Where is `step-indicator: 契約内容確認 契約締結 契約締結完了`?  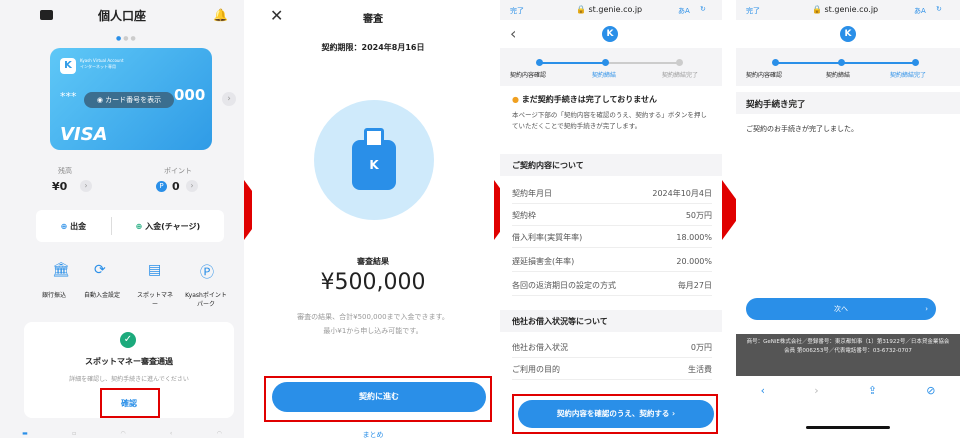 step-indicator: 契約内容確認 契約締結 契約締結完了 is located at coordinates (848, 67).